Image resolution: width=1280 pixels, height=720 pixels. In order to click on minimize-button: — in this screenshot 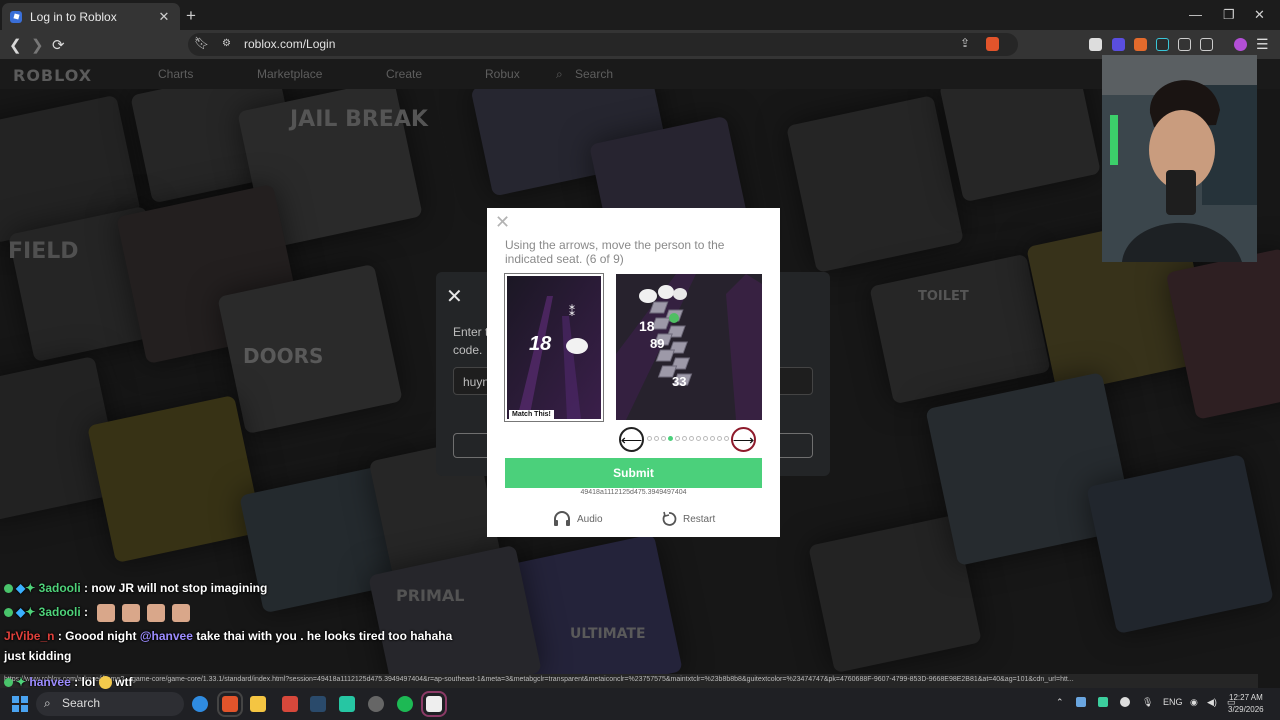, I will do `click(1195, 14)`.